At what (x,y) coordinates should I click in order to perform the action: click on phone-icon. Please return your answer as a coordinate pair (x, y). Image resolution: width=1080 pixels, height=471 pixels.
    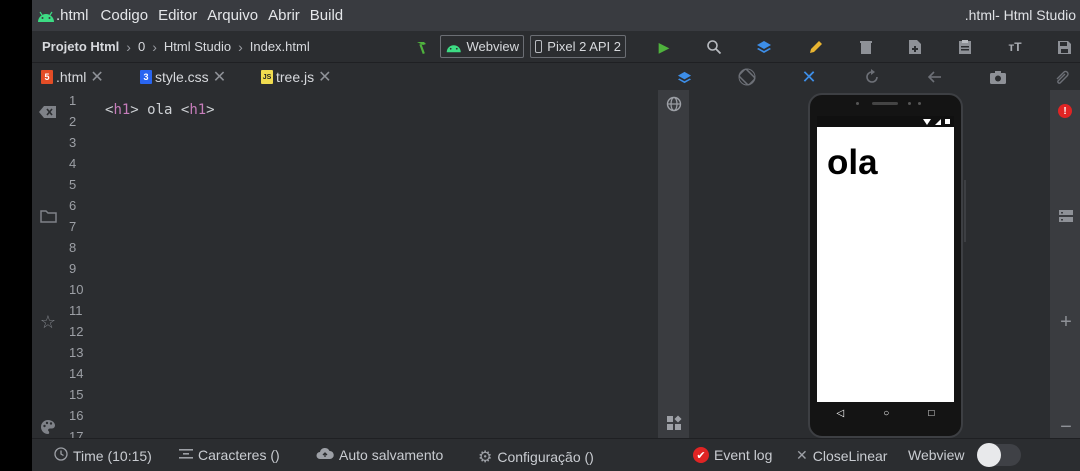
    Looking at the image, I should click on (539, 46).